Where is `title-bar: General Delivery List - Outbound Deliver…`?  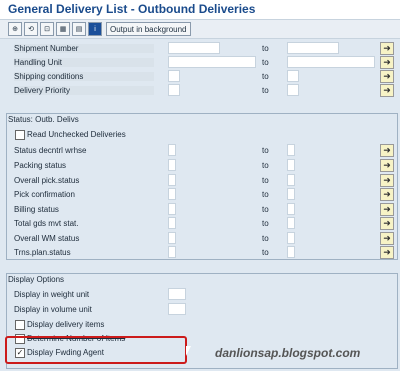
title-bar: General Delivery List - Outbound Deliver… is located at coordinates (200, 10).